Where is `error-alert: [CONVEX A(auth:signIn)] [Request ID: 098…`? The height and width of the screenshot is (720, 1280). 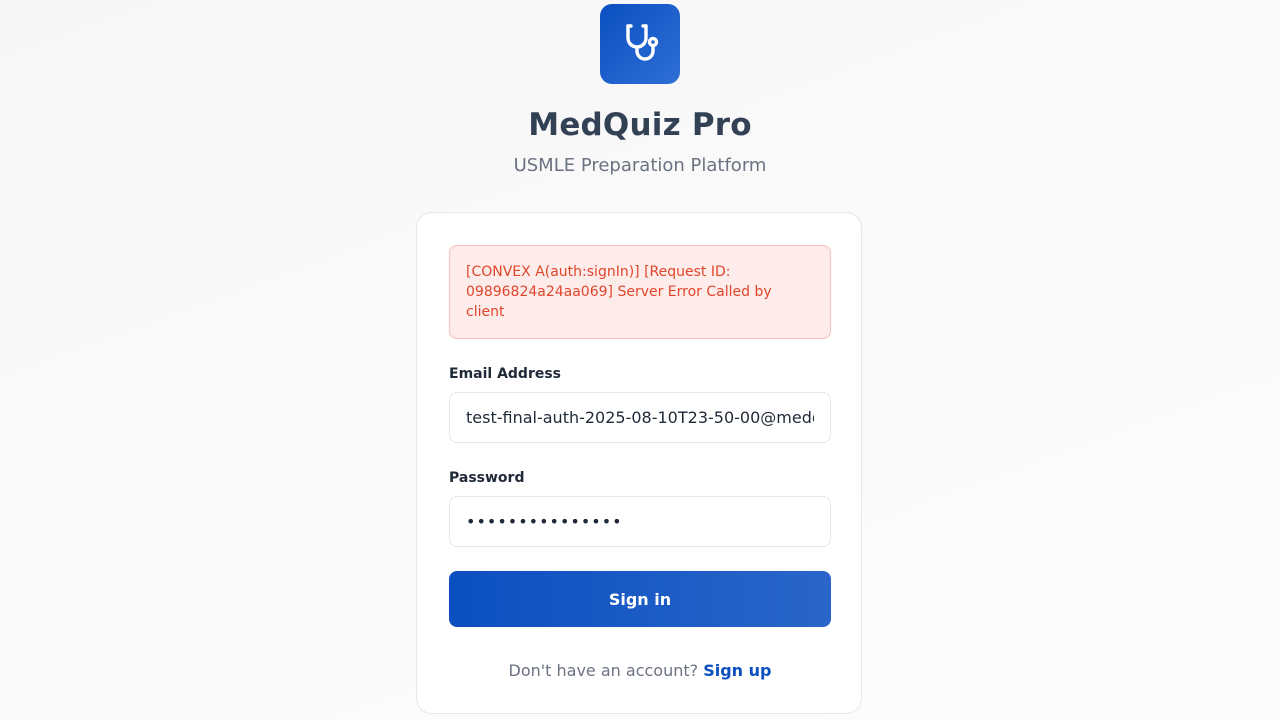 error-alert: [CONVEX A(auth:signIn)] [Request ID: 098… is located at coordinates (640, 292).